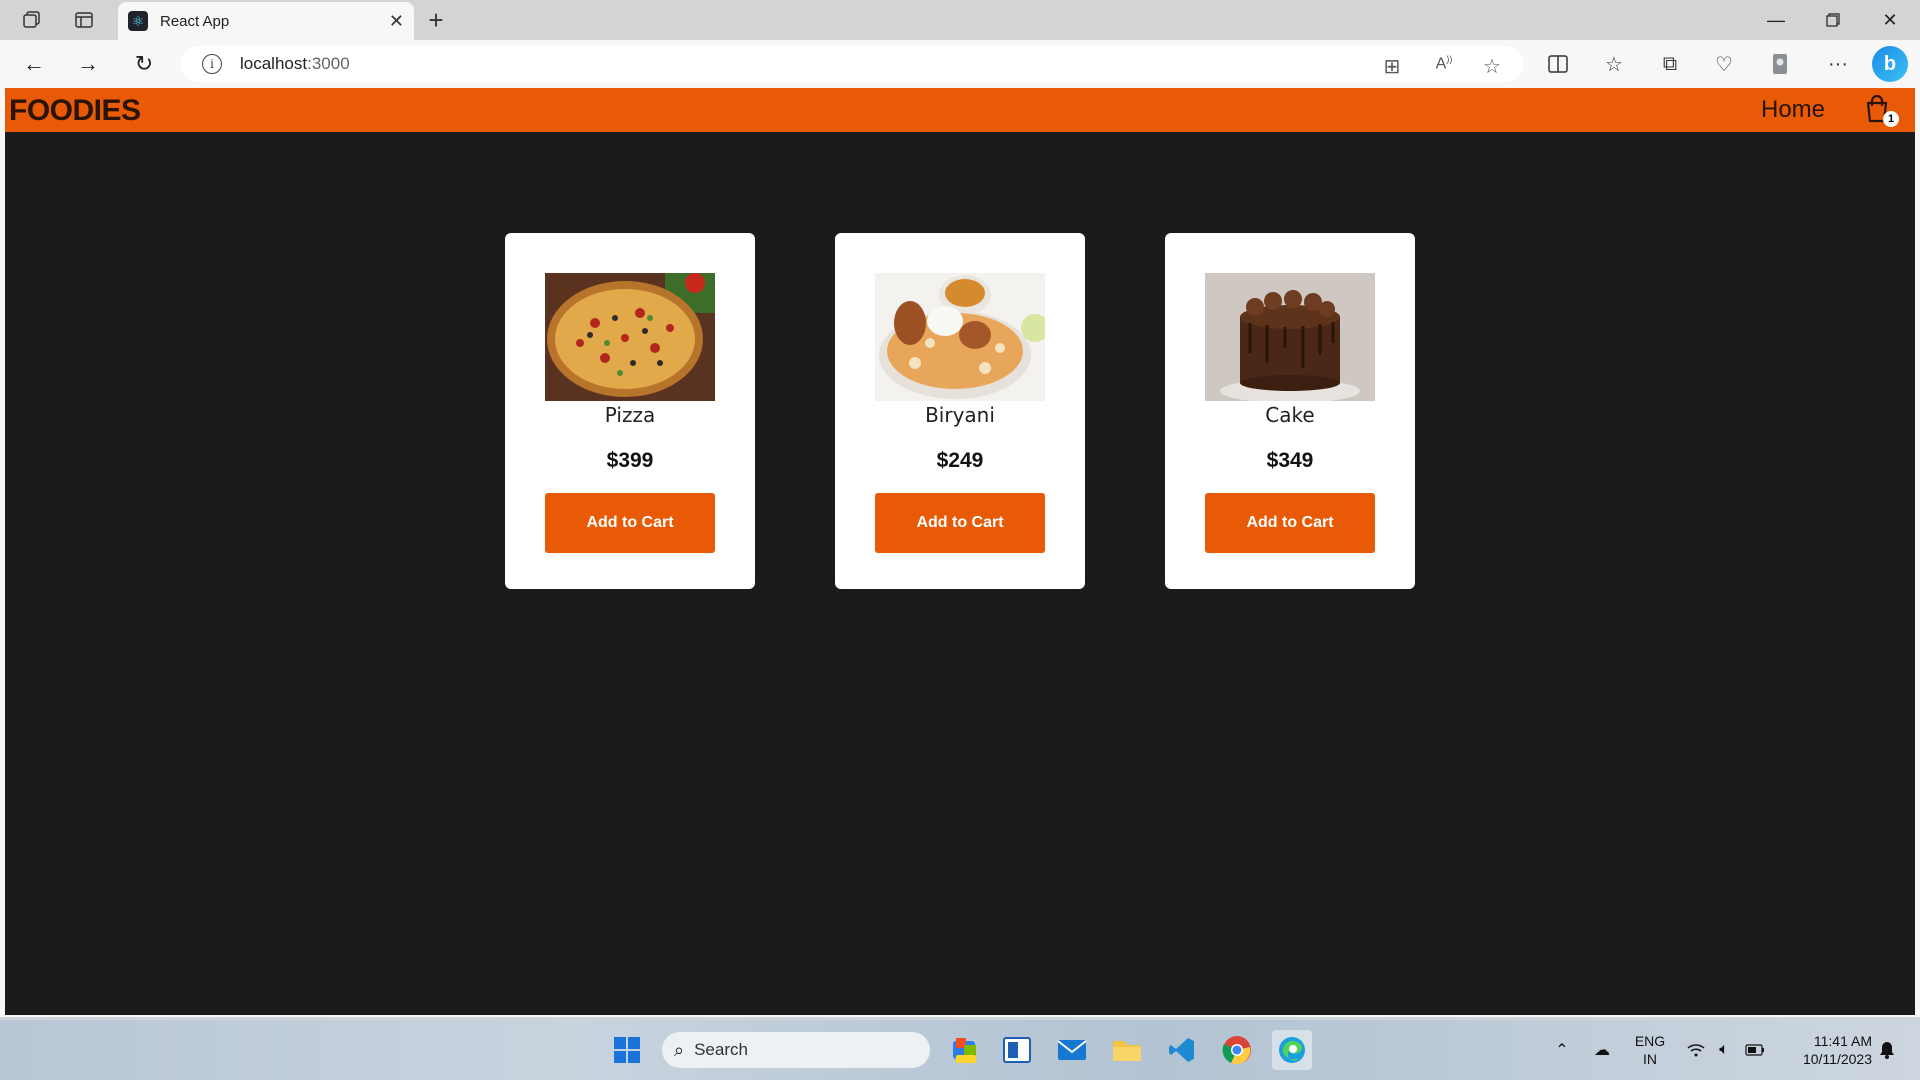  What do you see at coordinates (1838, 64) in the screenshot?
I see `more-options-icon: ···` at bounding box center [1838, 64].